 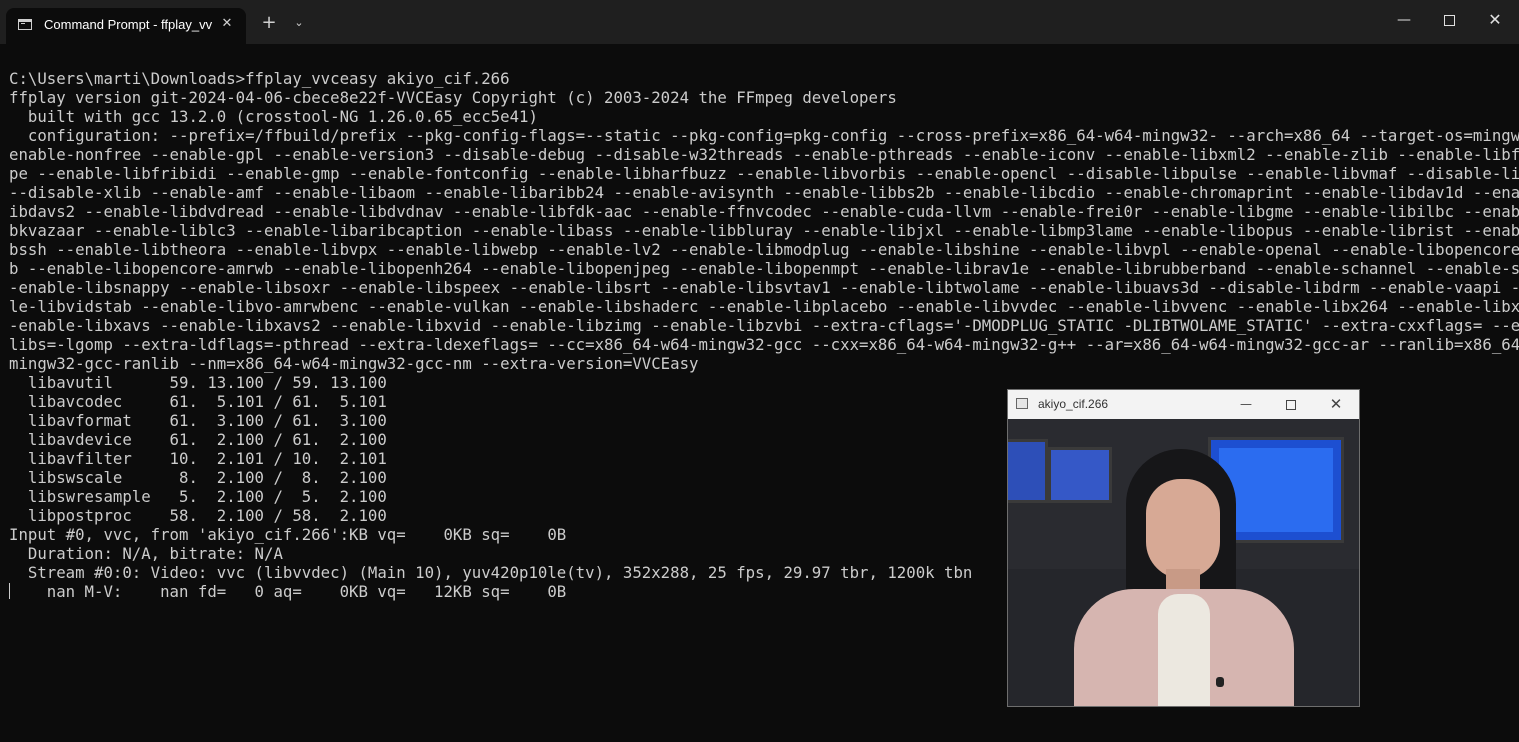 What do you see at coordinates (299, 23) in the screenshot?
I see `tab-dropdown-button: ⌄` at bounding box center [299, 23].